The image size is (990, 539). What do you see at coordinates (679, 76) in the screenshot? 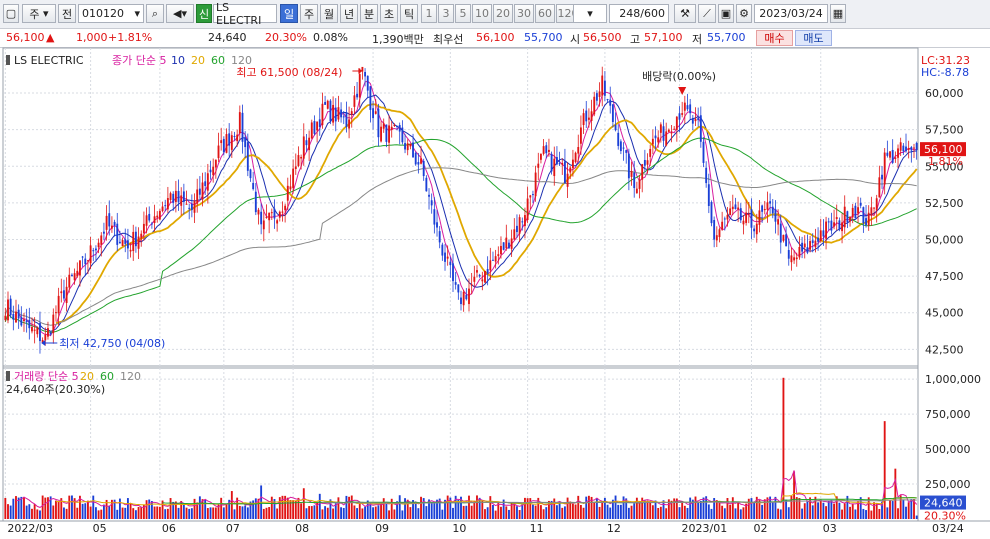
I see `dividend-annotation: 배당락(0.00%)` at bounding box center [679, 76].